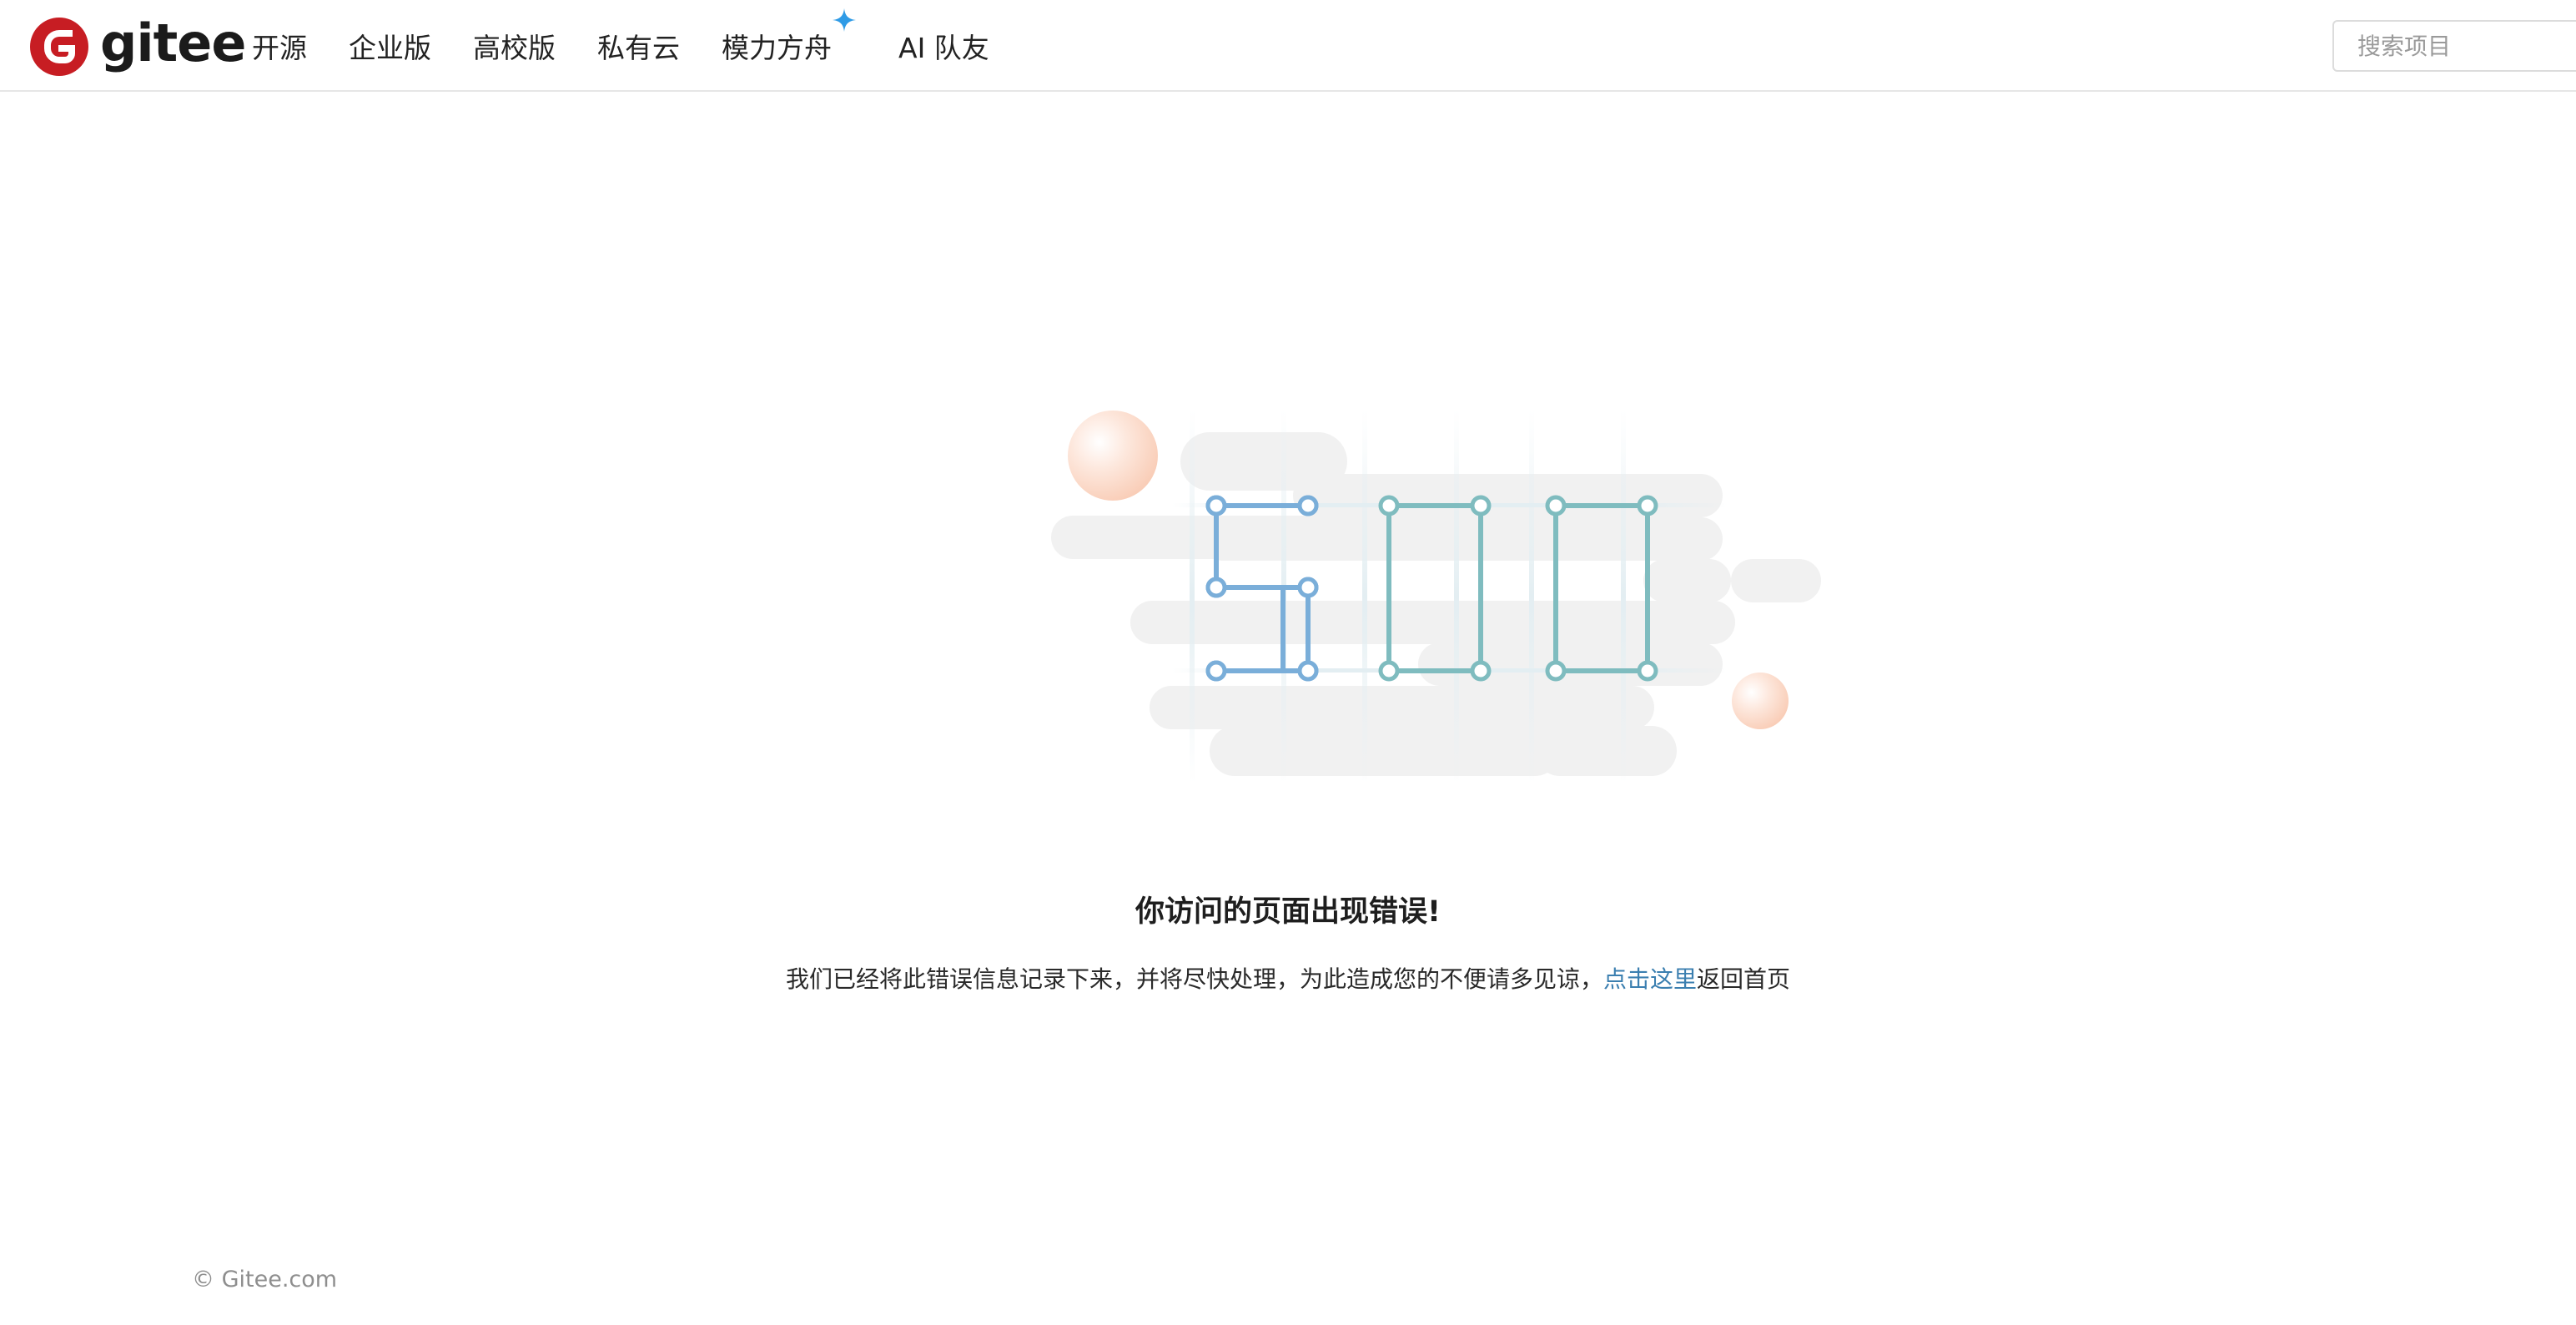 This screenshot has width=2576, height=1325. What do you see at coordinates (1760, 701) in the screenshot?
I see `sun-small` at bounding box center [1760, 701].